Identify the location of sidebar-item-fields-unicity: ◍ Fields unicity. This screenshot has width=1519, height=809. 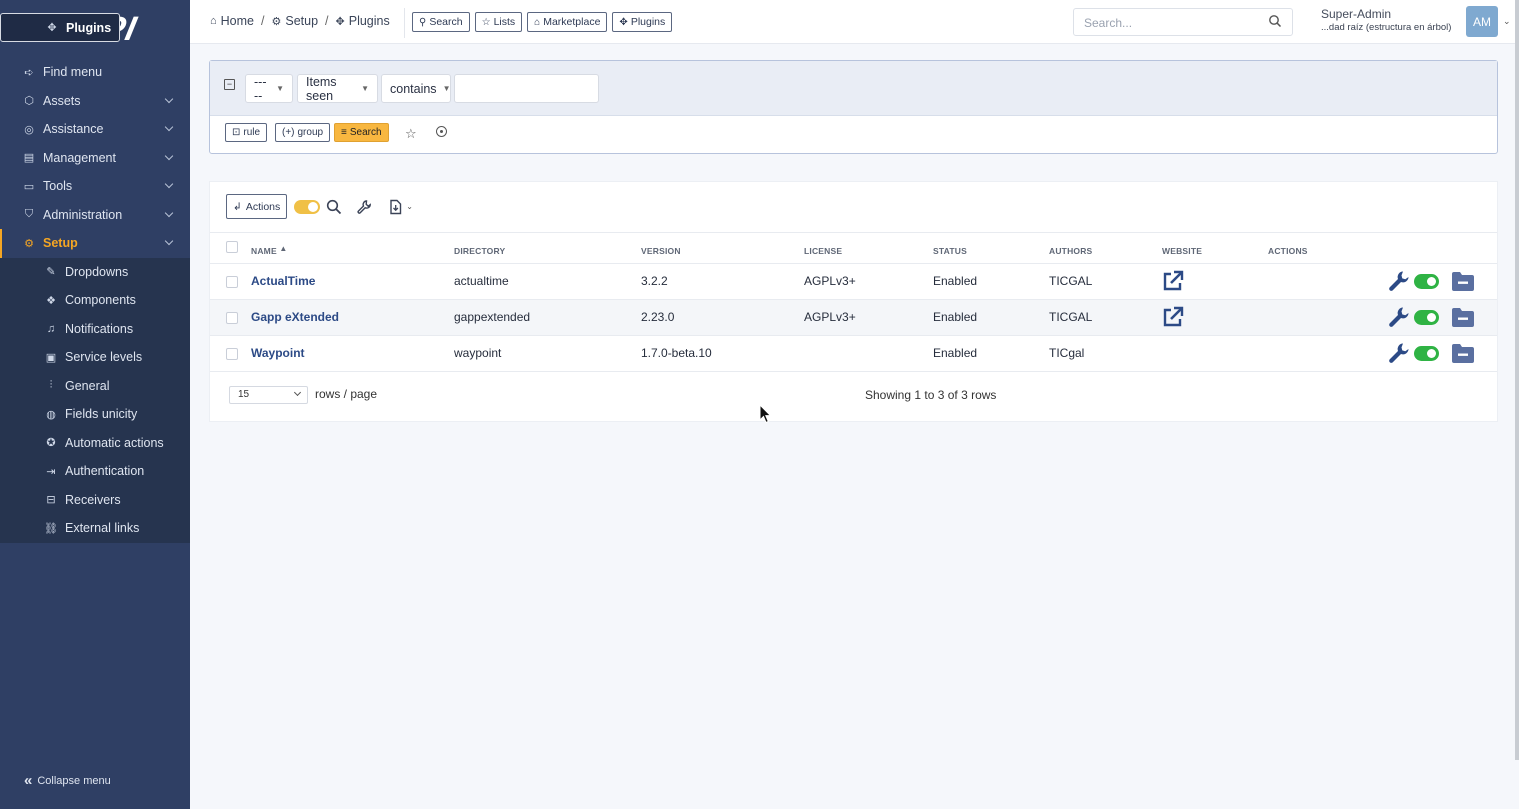
(95, 414).